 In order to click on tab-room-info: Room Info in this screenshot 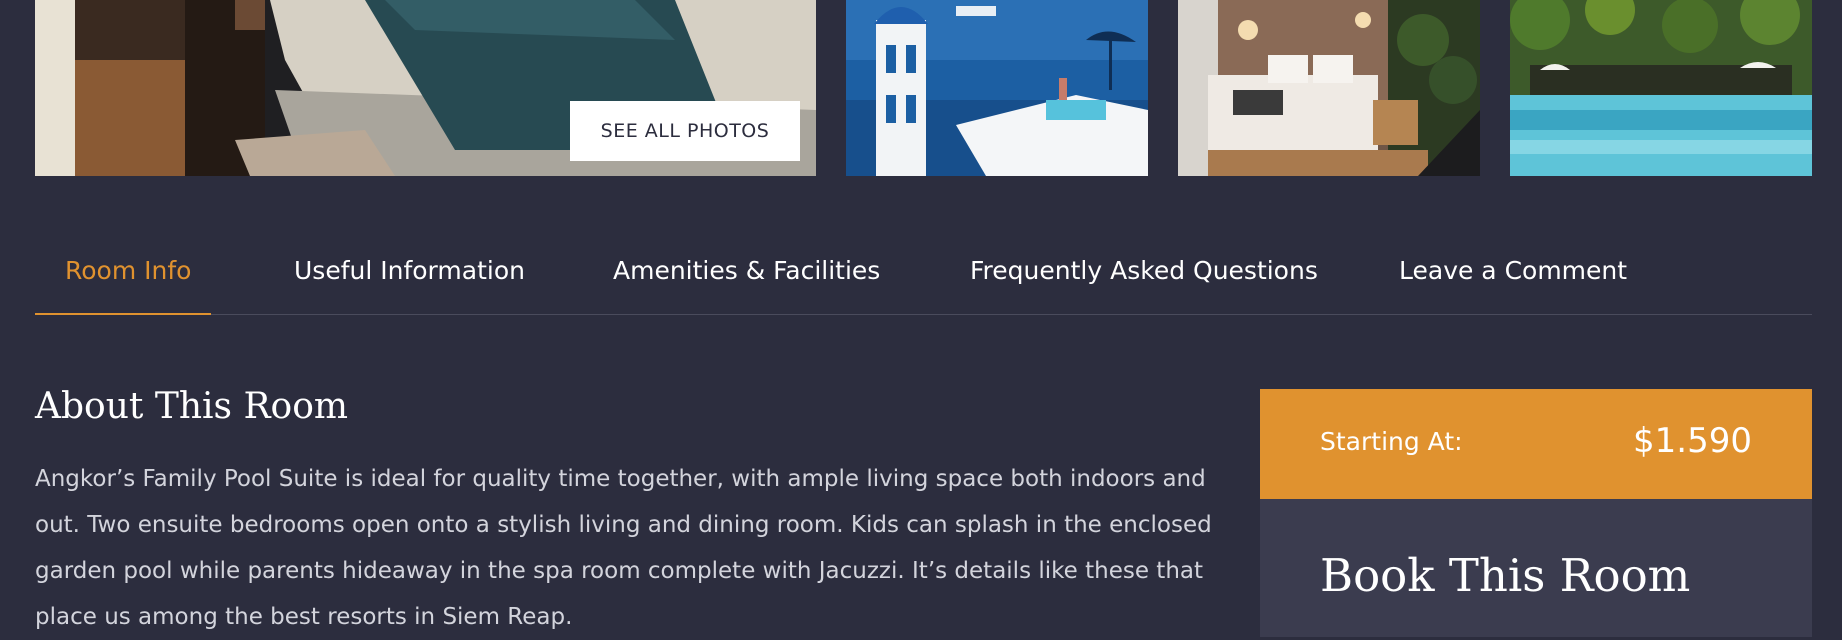, I will do `click(128, 270)`.